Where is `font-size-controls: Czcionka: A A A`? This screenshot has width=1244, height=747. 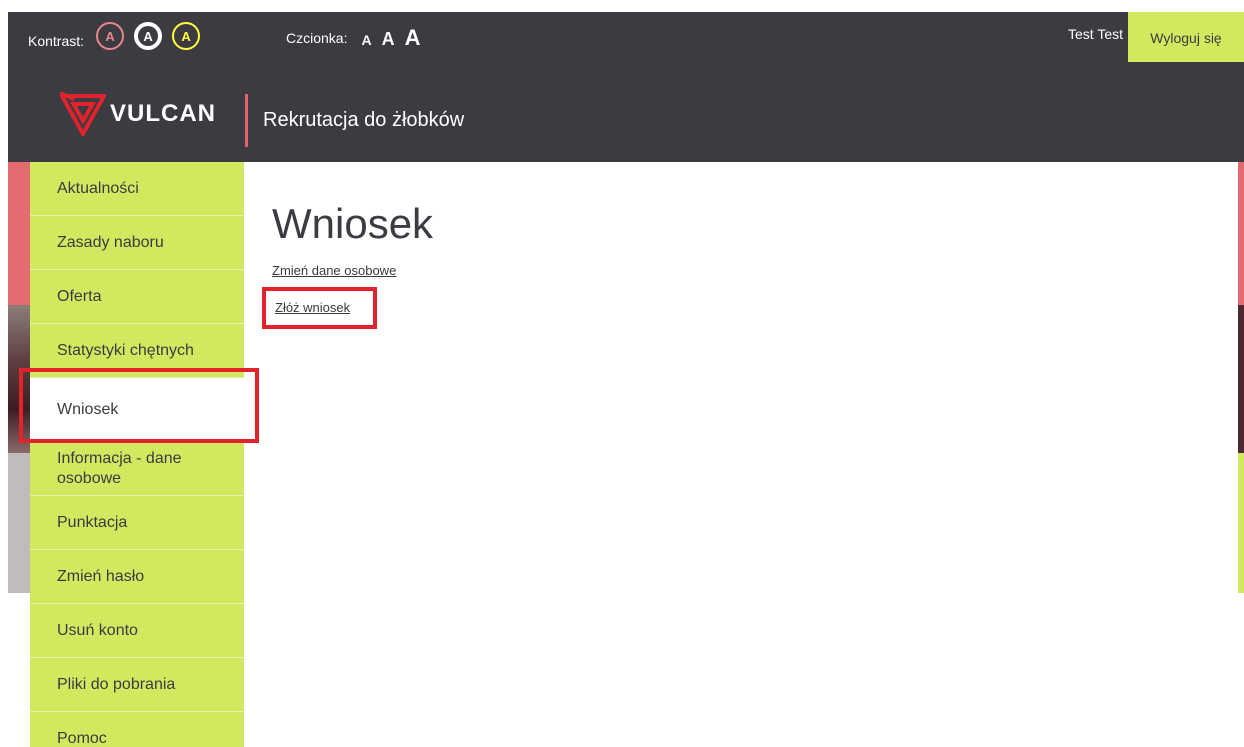
font-size-controls: Czcionka: A A A is located at coordinates (358, 38).